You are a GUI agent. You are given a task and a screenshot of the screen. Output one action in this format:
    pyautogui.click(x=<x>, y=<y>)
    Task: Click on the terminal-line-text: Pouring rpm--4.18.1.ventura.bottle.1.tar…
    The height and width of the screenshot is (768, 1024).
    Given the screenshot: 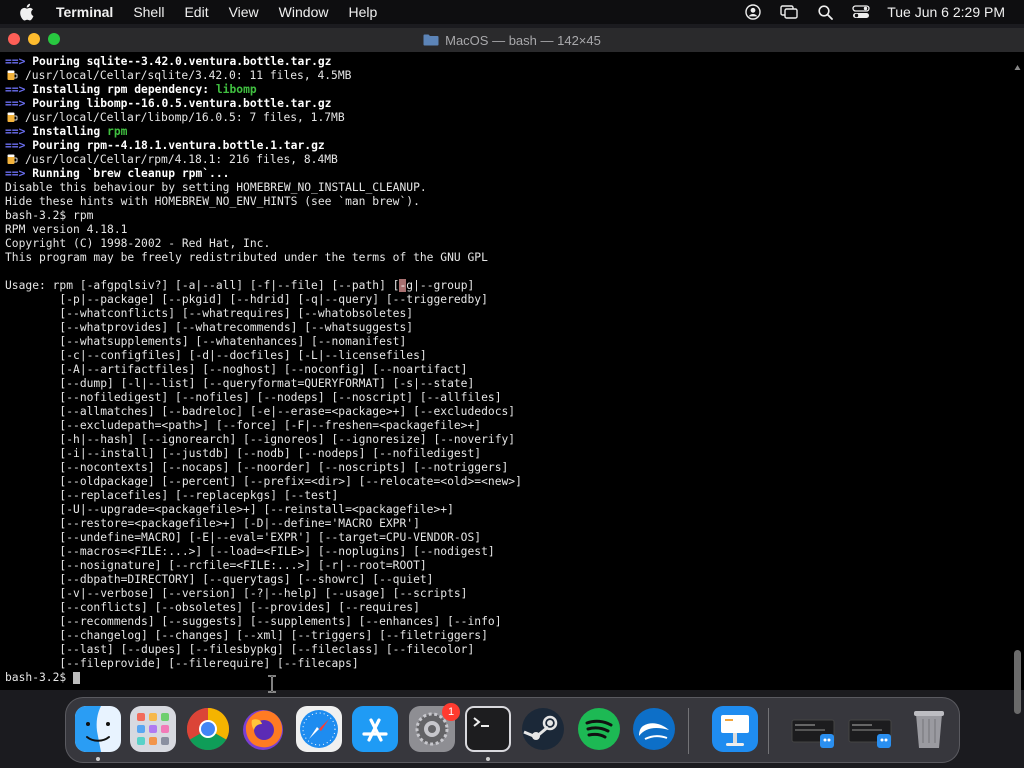 What is the action you would take?
    pyautogui.click(x=178, y=145)
    